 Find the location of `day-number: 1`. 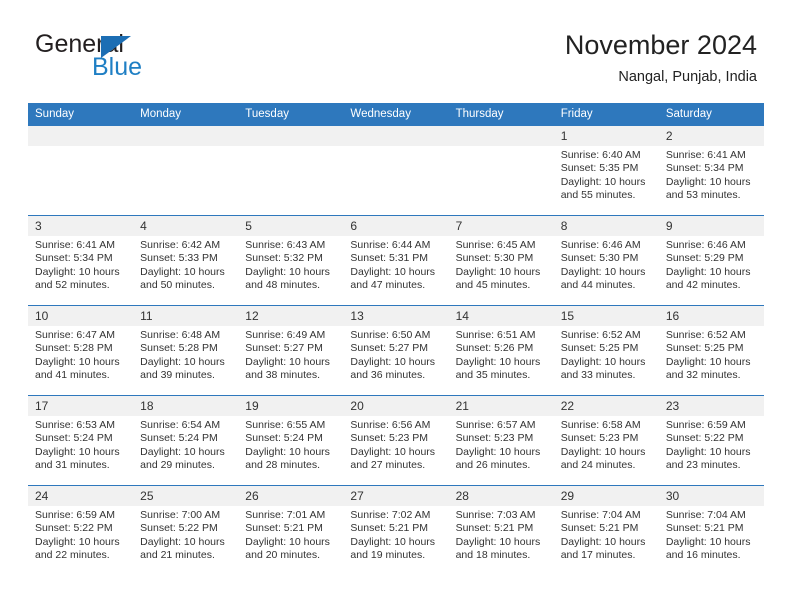

day-number: 1 is located at coordinates (606, 136).